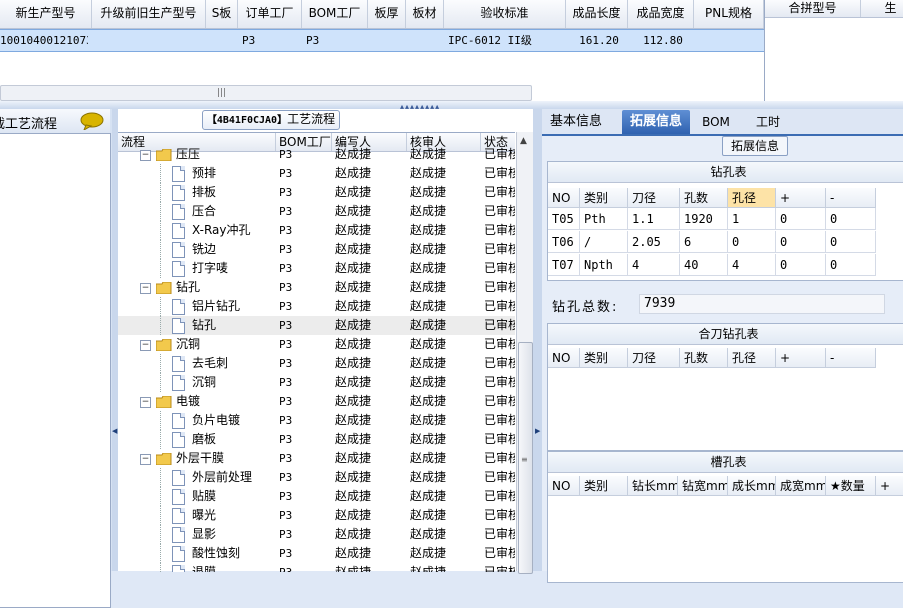 Image resolution: width=903 pixels, height=608 pixels. What do you see at coordinates (316, 496) in the screenshot?
I see `tree-row: 贴膜 P3 赵成捷 赵成捷 已审核` at bounding box center [316, 496].